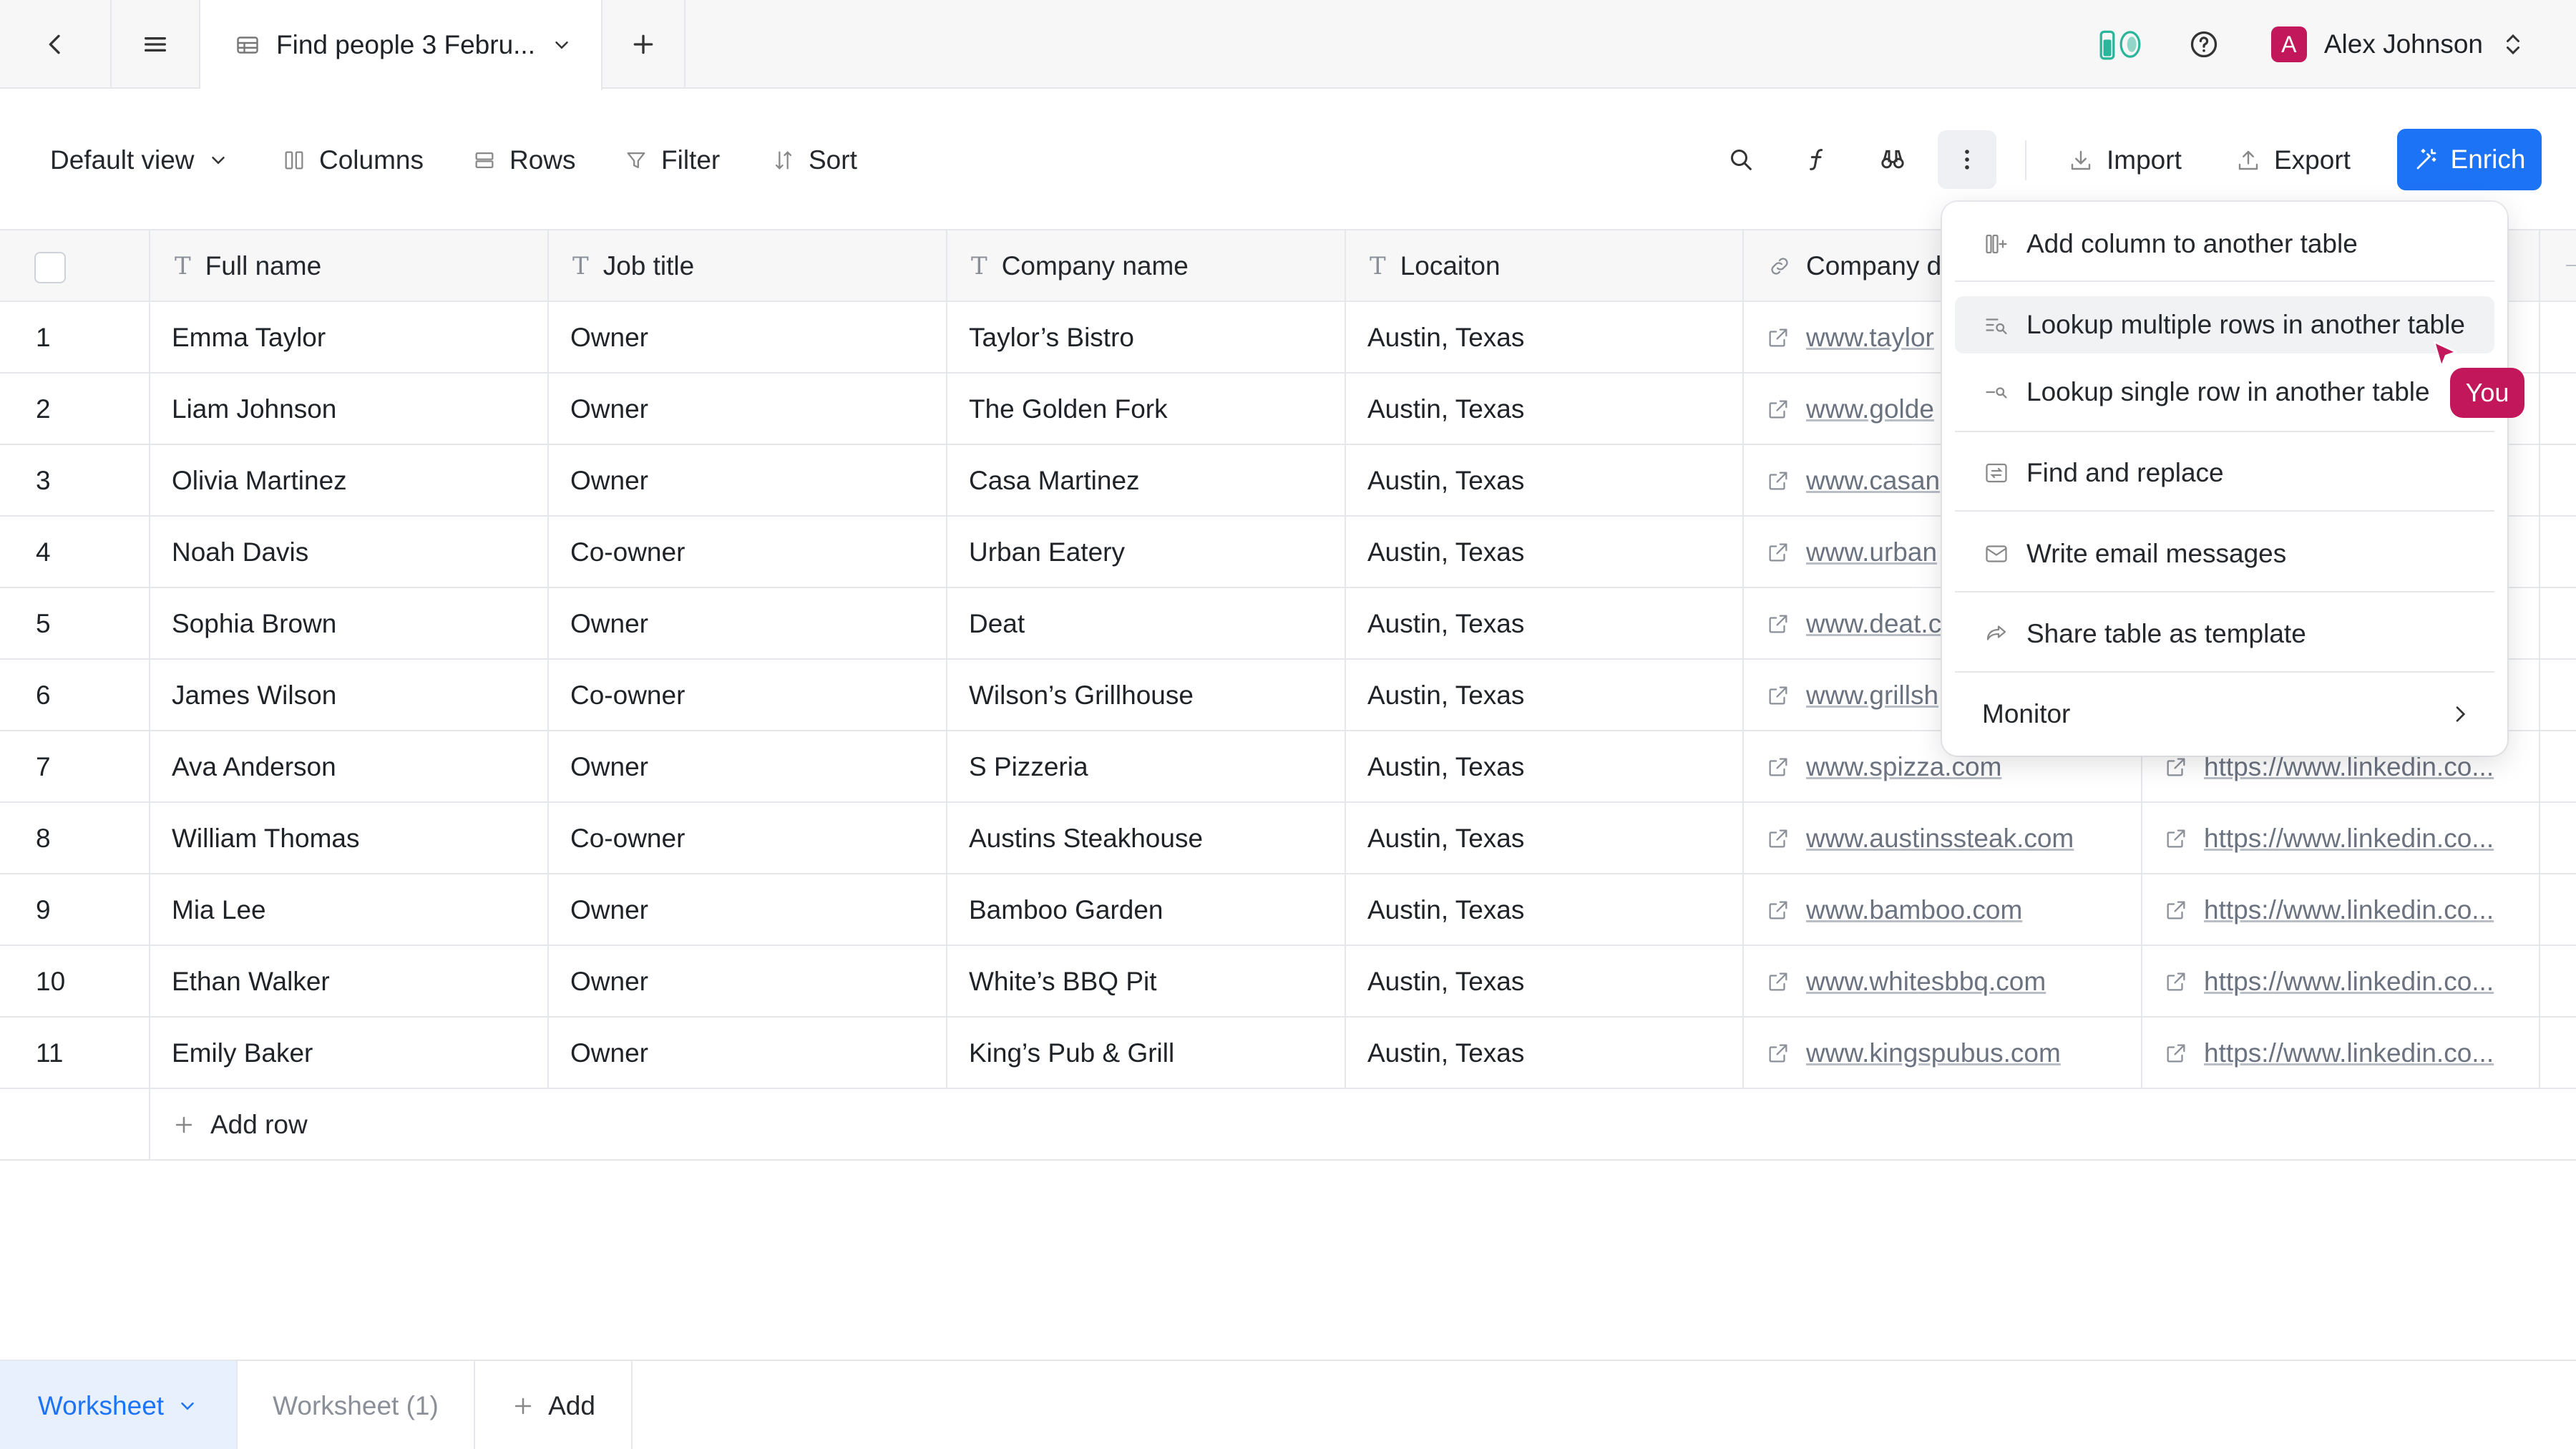 This screenshot has width=2576, height=1449. Describe the element at coordinates (1148, 552) in the screenshot. I see `cell-company-name: Urban Eatery` at that location.